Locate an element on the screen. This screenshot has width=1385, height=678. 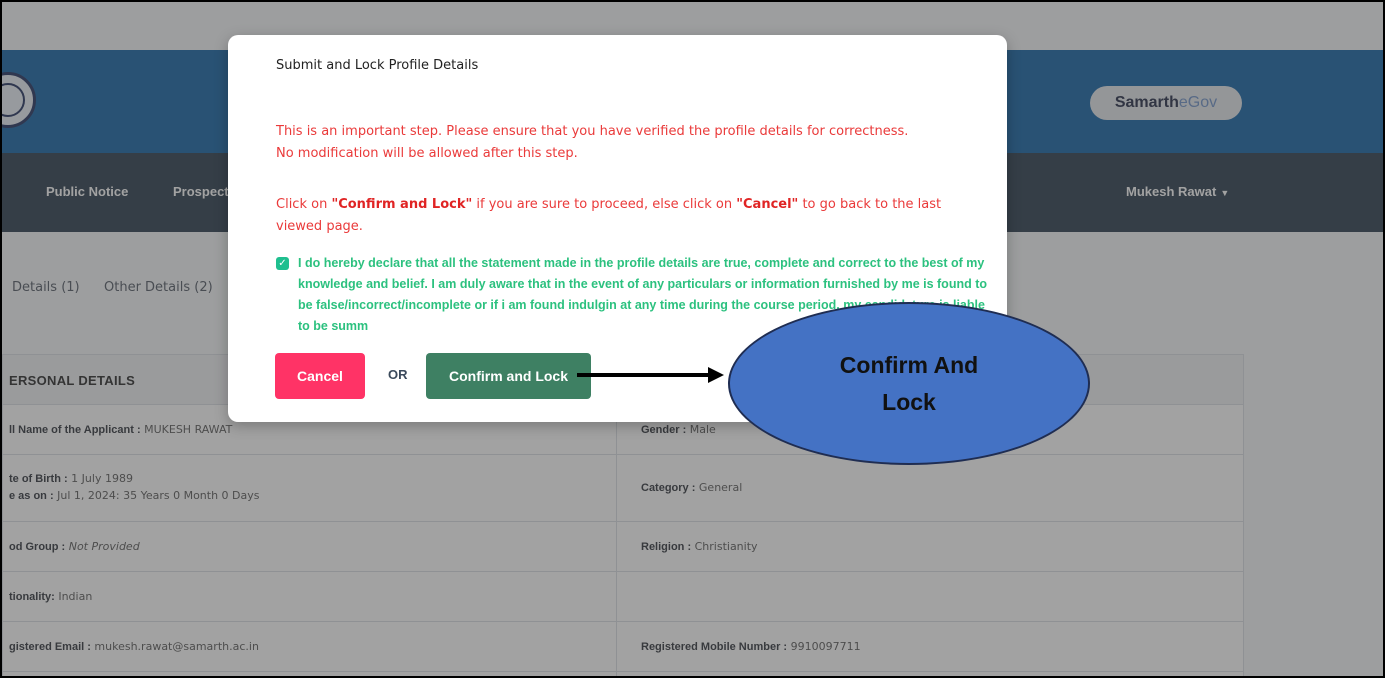
annotation-callout: Confirm And Lock is located at coordinates (909, 383).